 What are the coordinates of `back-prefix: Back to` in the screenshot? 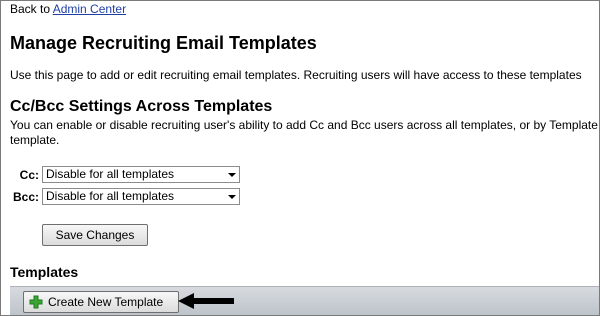 It's located at (31, 9).